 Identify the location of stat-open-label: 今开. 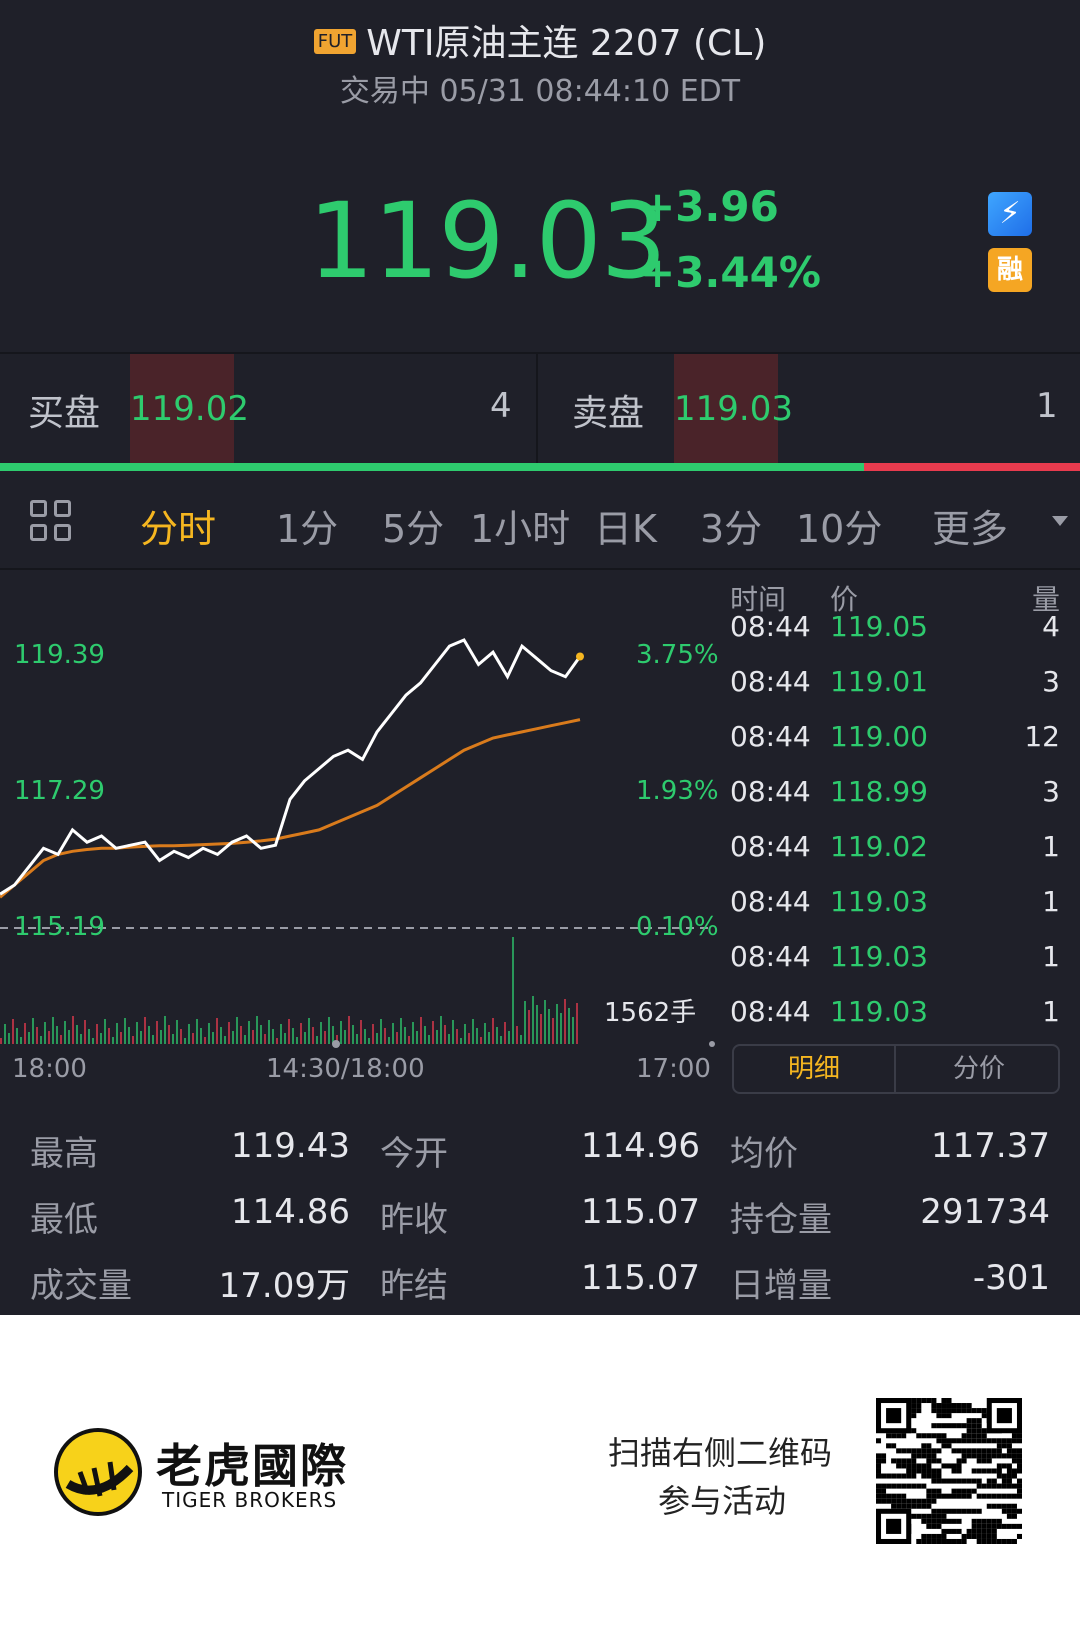
(414, 1154).